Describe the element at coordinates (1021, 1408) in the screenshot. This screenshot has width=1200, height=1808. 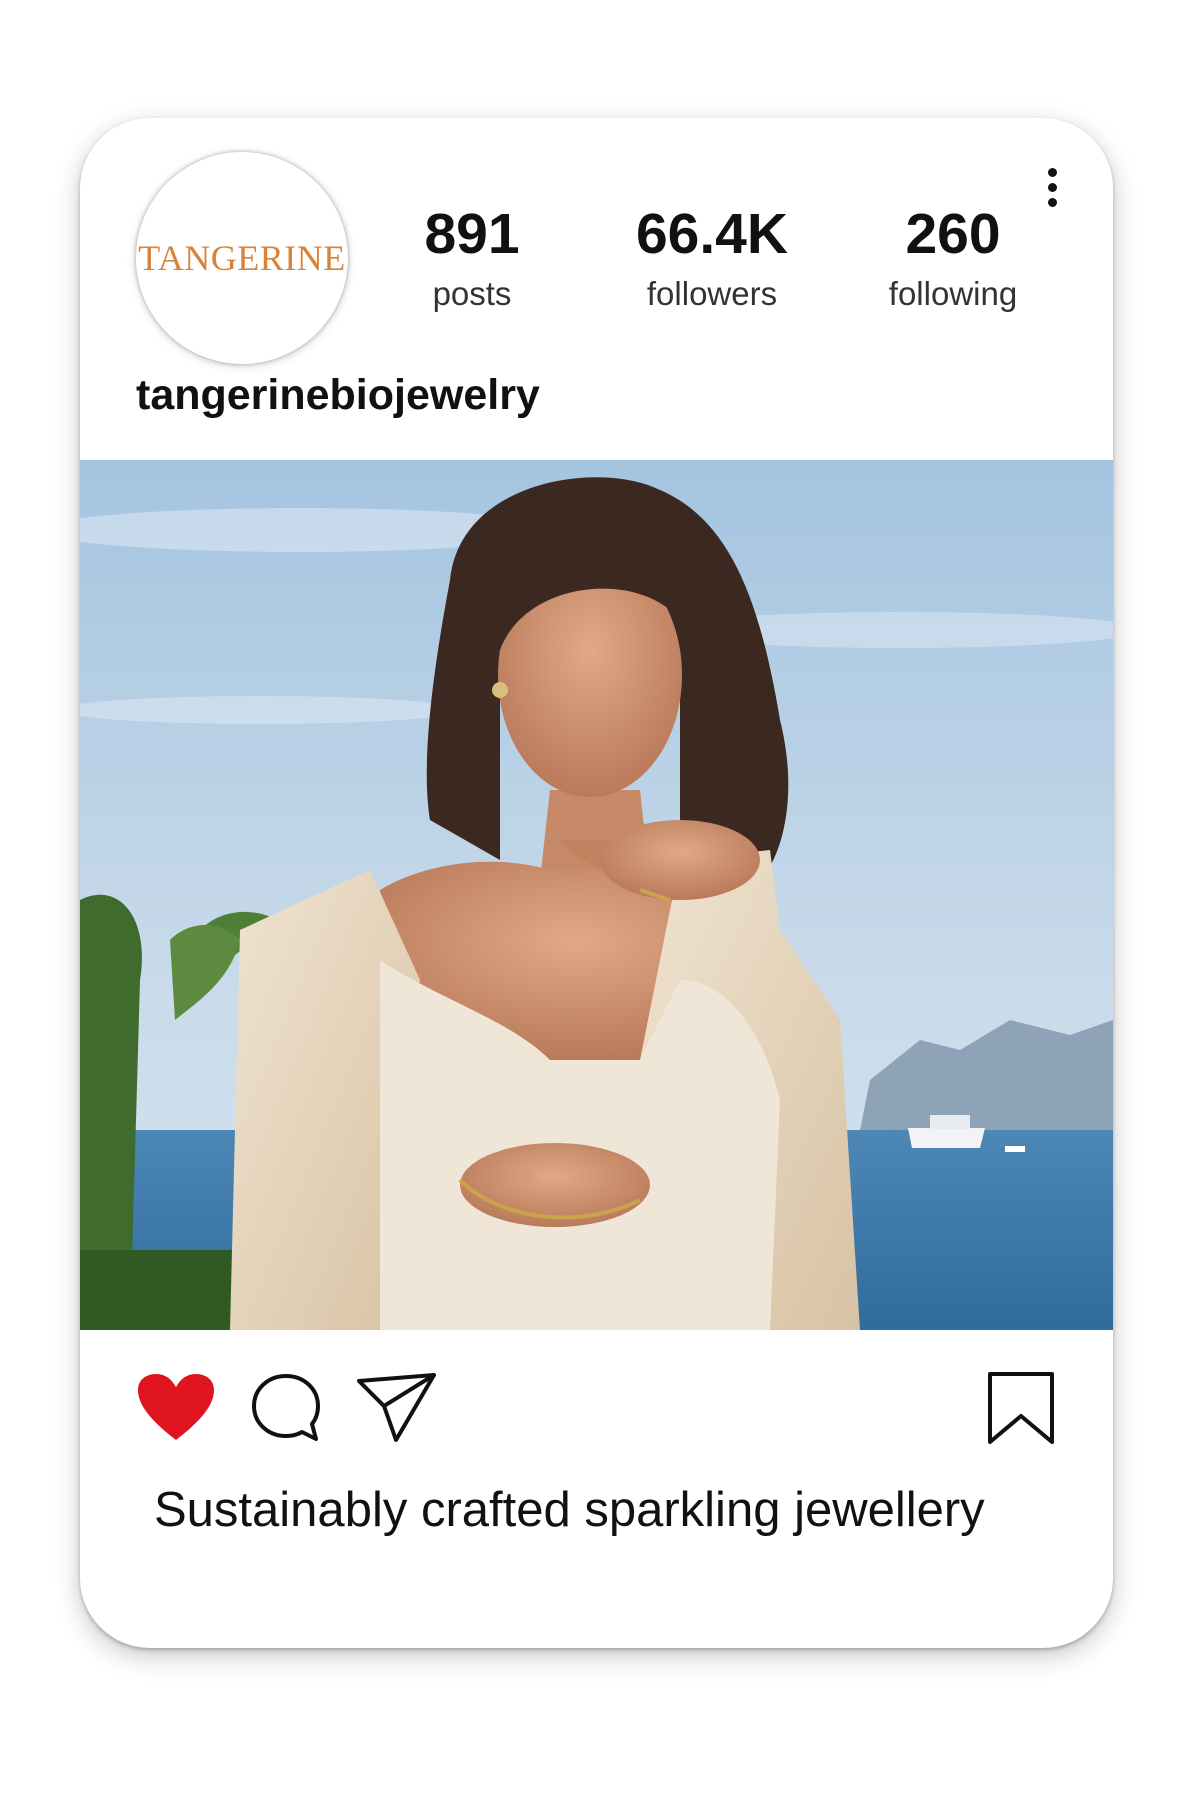
I see `bookmark-icon` at that location.